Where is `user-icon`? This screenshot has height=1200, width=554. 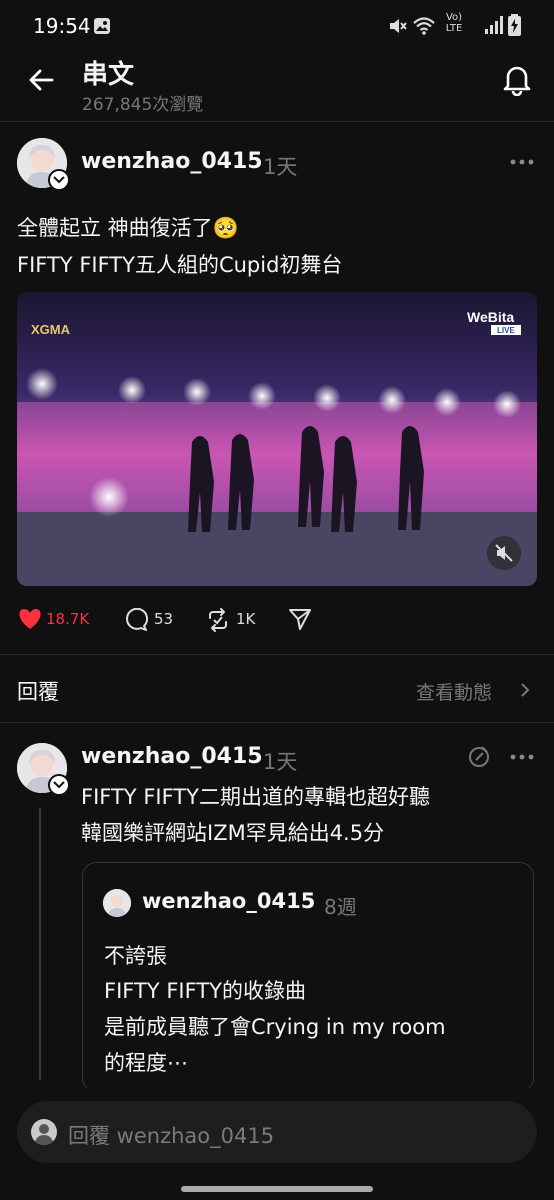
user-icon is located at coordinates (44, 1134).